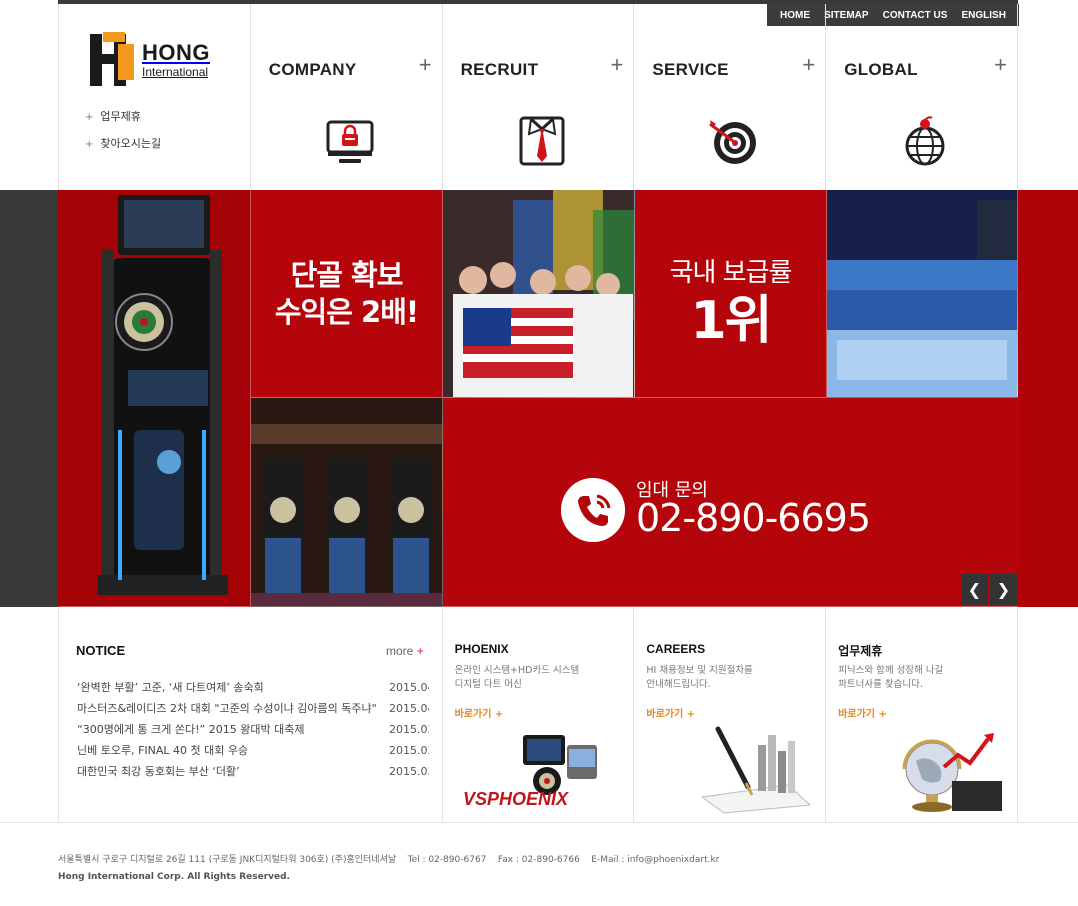 This screenshot has height=906, width=1078. Describe the element at coordinates (542, 141) in the screenshot. I see `shirt-tie-icon` at that location.